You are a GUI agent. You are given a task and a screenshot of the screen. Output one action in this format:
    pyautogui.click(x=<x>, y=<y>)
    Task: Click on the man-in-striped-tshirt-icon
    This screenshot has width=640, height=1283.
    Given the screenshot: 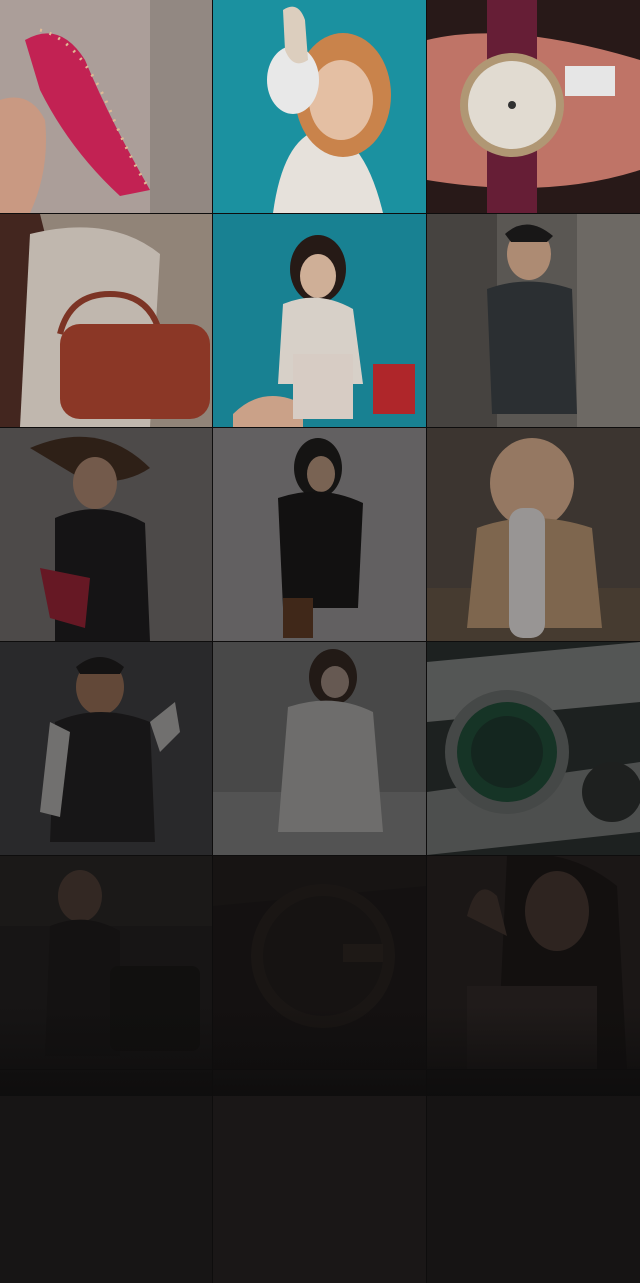 What is the action you would take?
    pyautogui.click(x=533, y=320)
    